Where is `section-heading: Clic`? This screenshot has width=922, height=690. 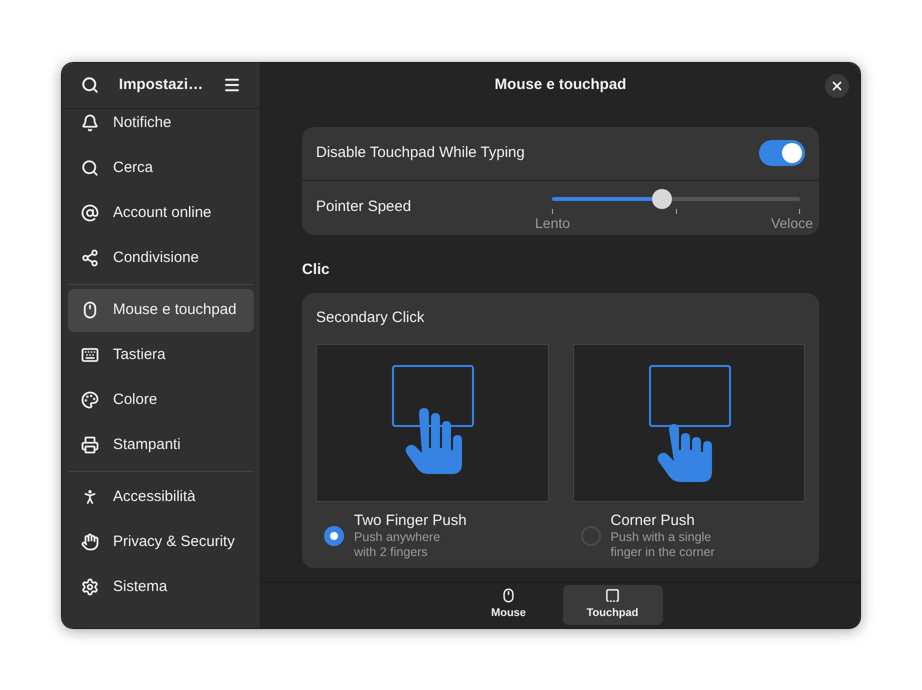 section-heading: Clic is located at coordinates (316, 270).